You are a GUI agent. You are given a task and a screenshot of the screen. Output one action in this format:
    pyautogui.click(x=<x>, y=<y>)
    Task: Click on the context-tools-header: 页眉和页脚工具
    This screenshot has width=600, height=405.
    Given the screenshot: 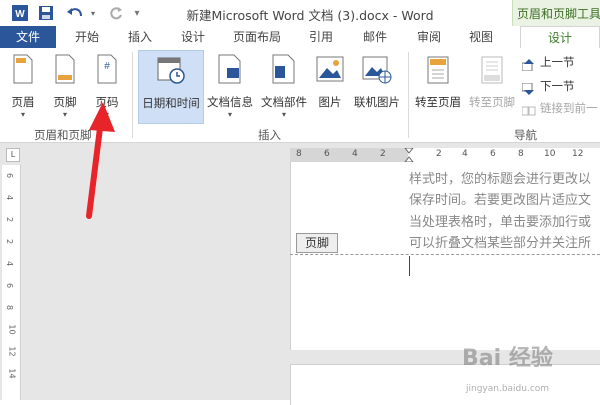 What is the action you would take?
    pyautogui.click(x=556, y=13)
    